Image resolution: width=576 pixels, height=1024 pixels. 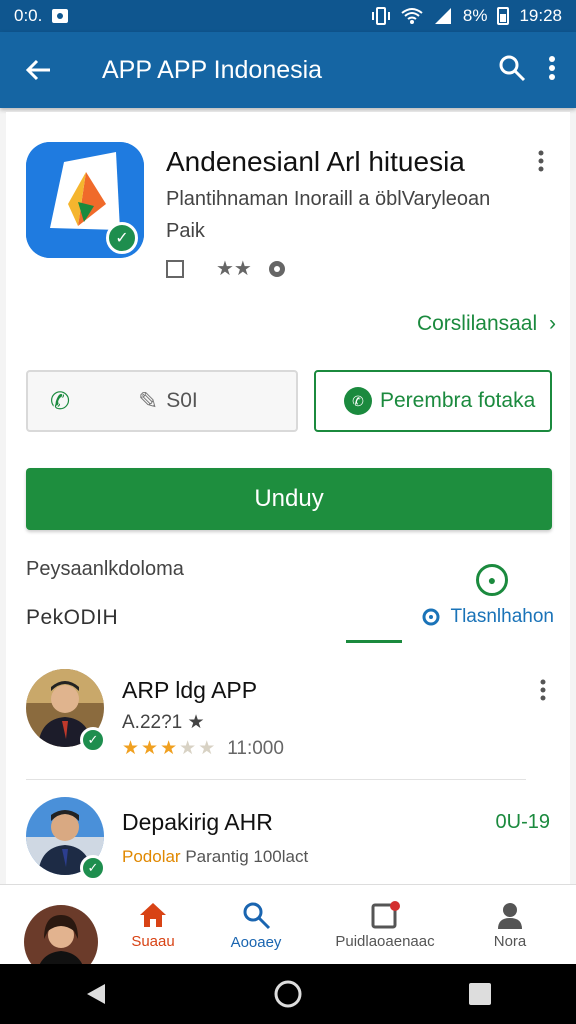 I want to click on divider, so click(x=276, y=779).